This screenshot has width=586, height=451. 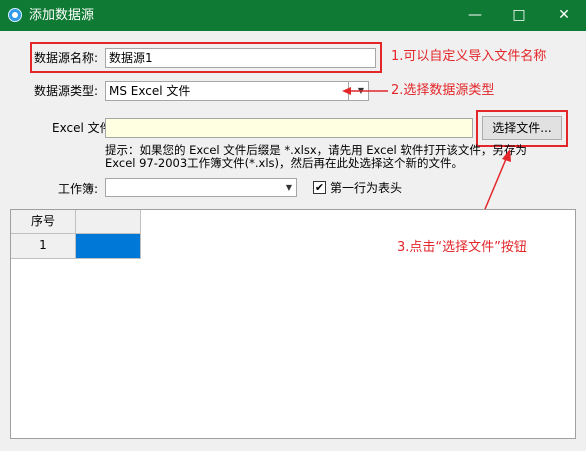 I want to click on sheet-select: ▼, so click(x=201, y=187).